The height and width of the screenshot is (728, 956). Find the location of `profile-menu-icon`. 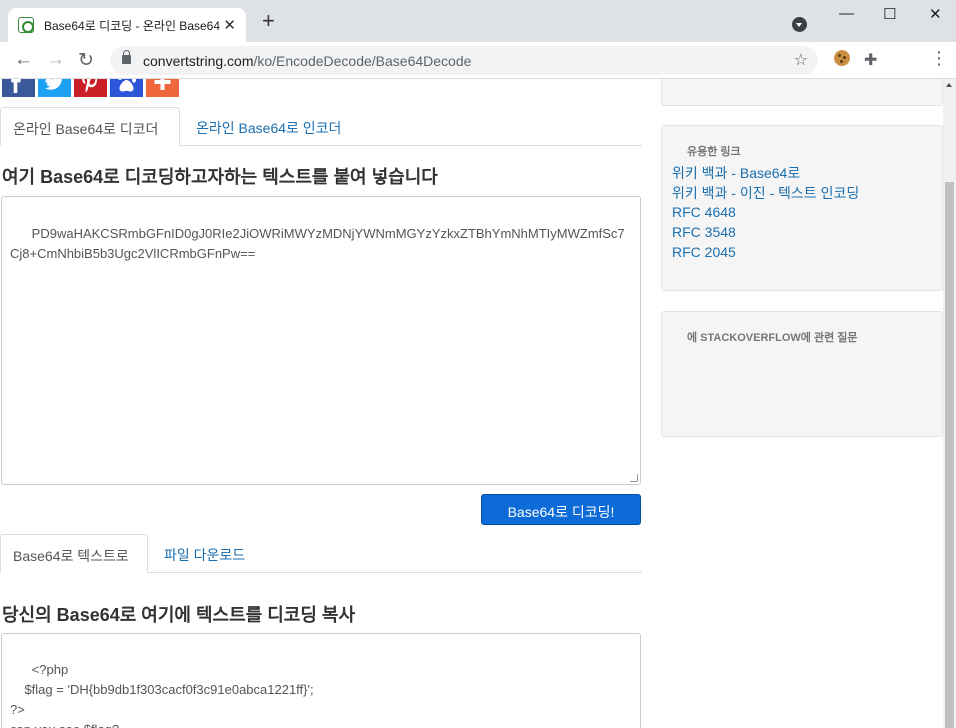

profile-menu-icon is located at coordinates (799, 24).